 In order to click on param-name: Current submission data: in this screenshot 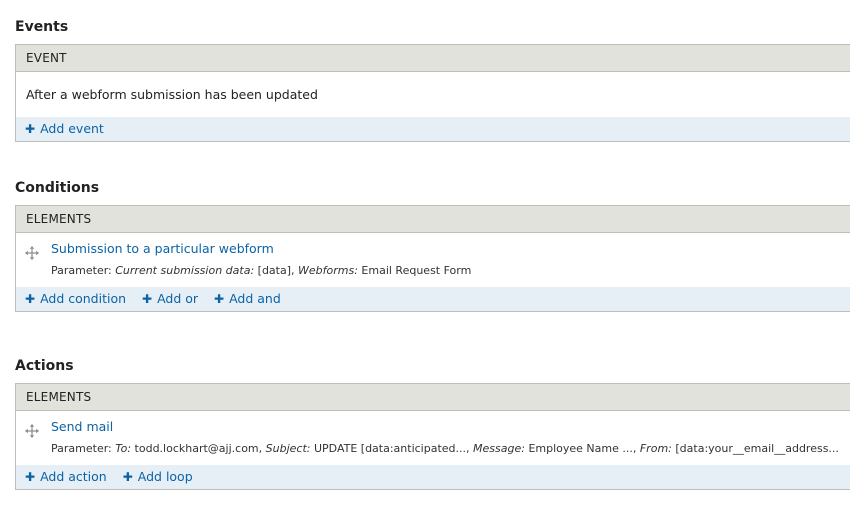, I will do `click(185, 270)`.